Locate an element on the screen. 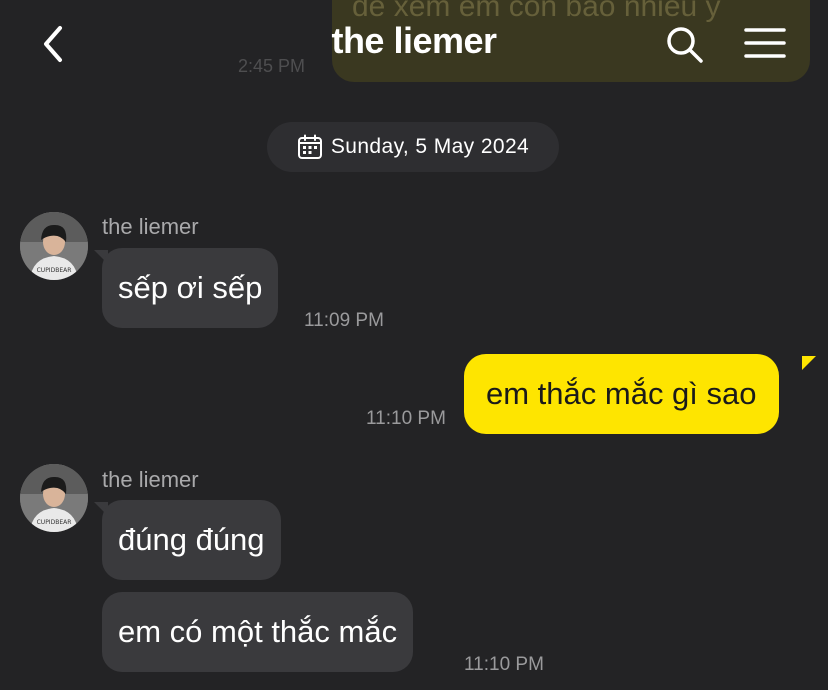 Image resolution: width=828 pixels, height=690 pixels. search-icon is located at coordinates (685, 45).